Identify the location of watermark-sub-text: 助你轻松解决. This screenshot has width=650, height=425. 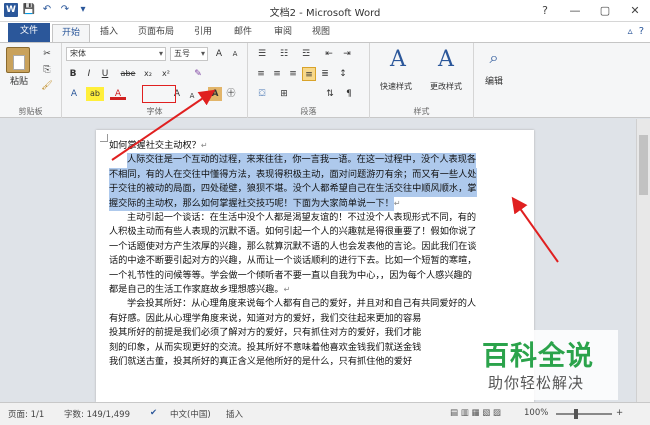
(536, 383).